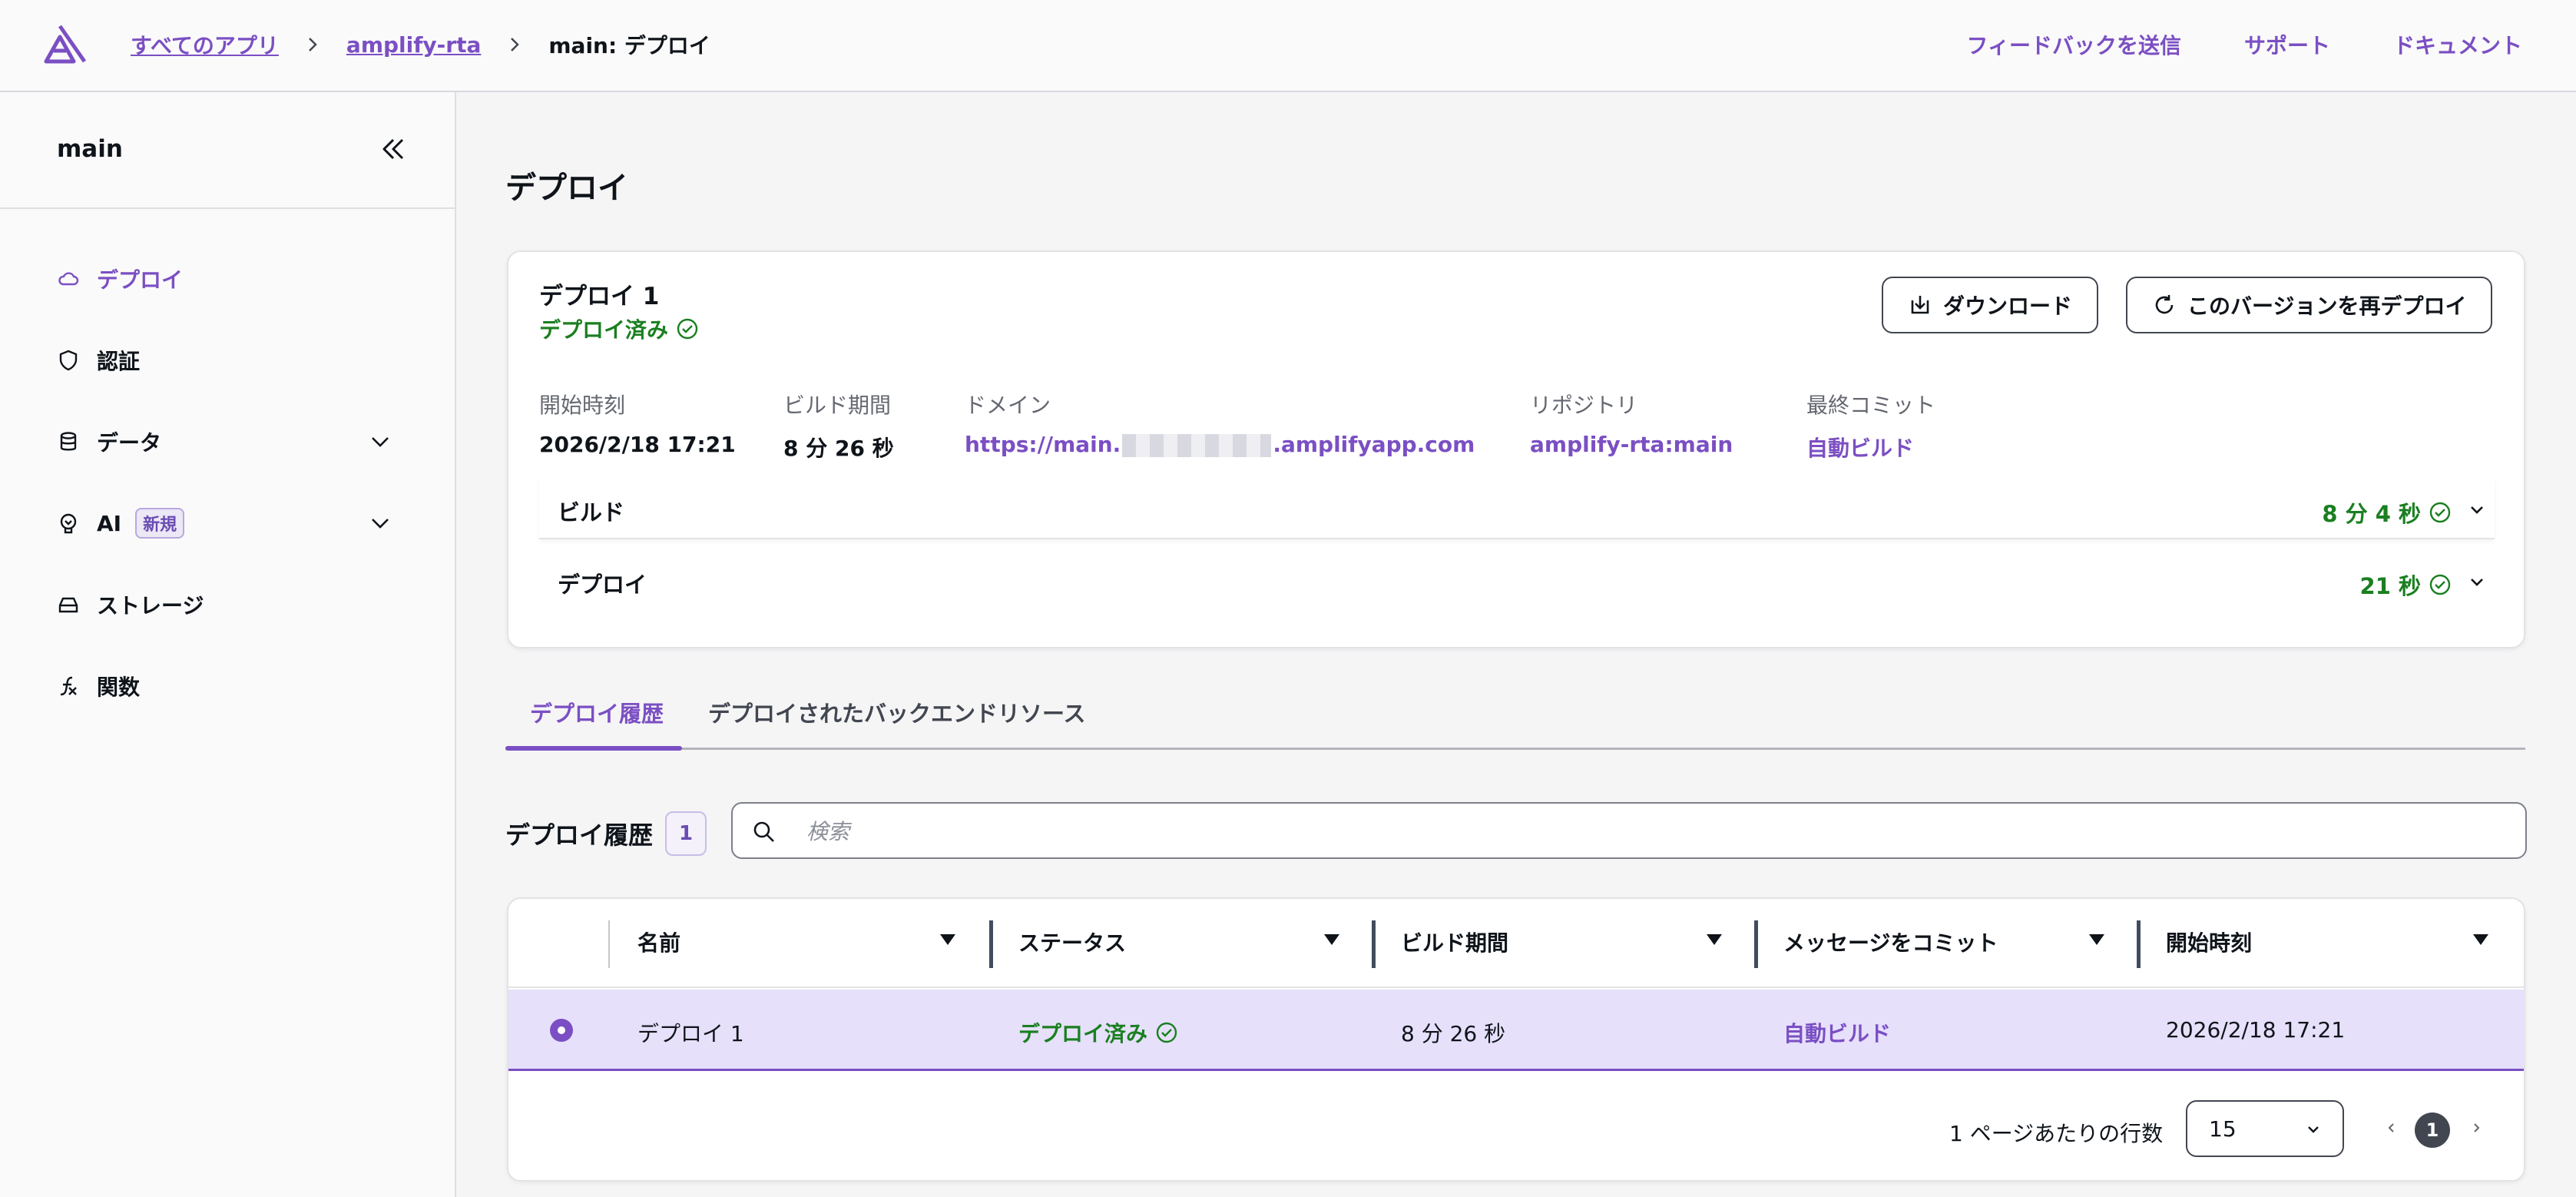  Describe the element at coordinates (1220, 423) in the screenshot. I see `meta-domain: ドメイン https://main. .amplifyapp.com` at that location.